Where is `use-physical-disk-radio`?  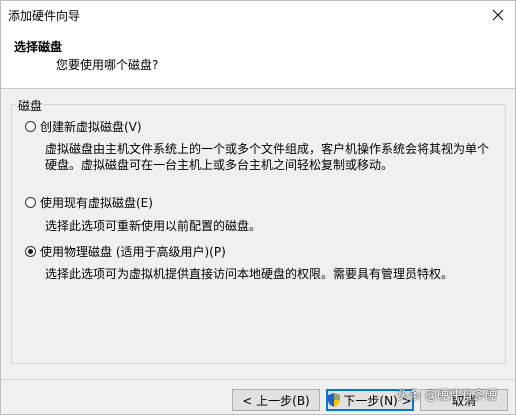 use-physical-disk-radio is located at coordinates (30, 251).